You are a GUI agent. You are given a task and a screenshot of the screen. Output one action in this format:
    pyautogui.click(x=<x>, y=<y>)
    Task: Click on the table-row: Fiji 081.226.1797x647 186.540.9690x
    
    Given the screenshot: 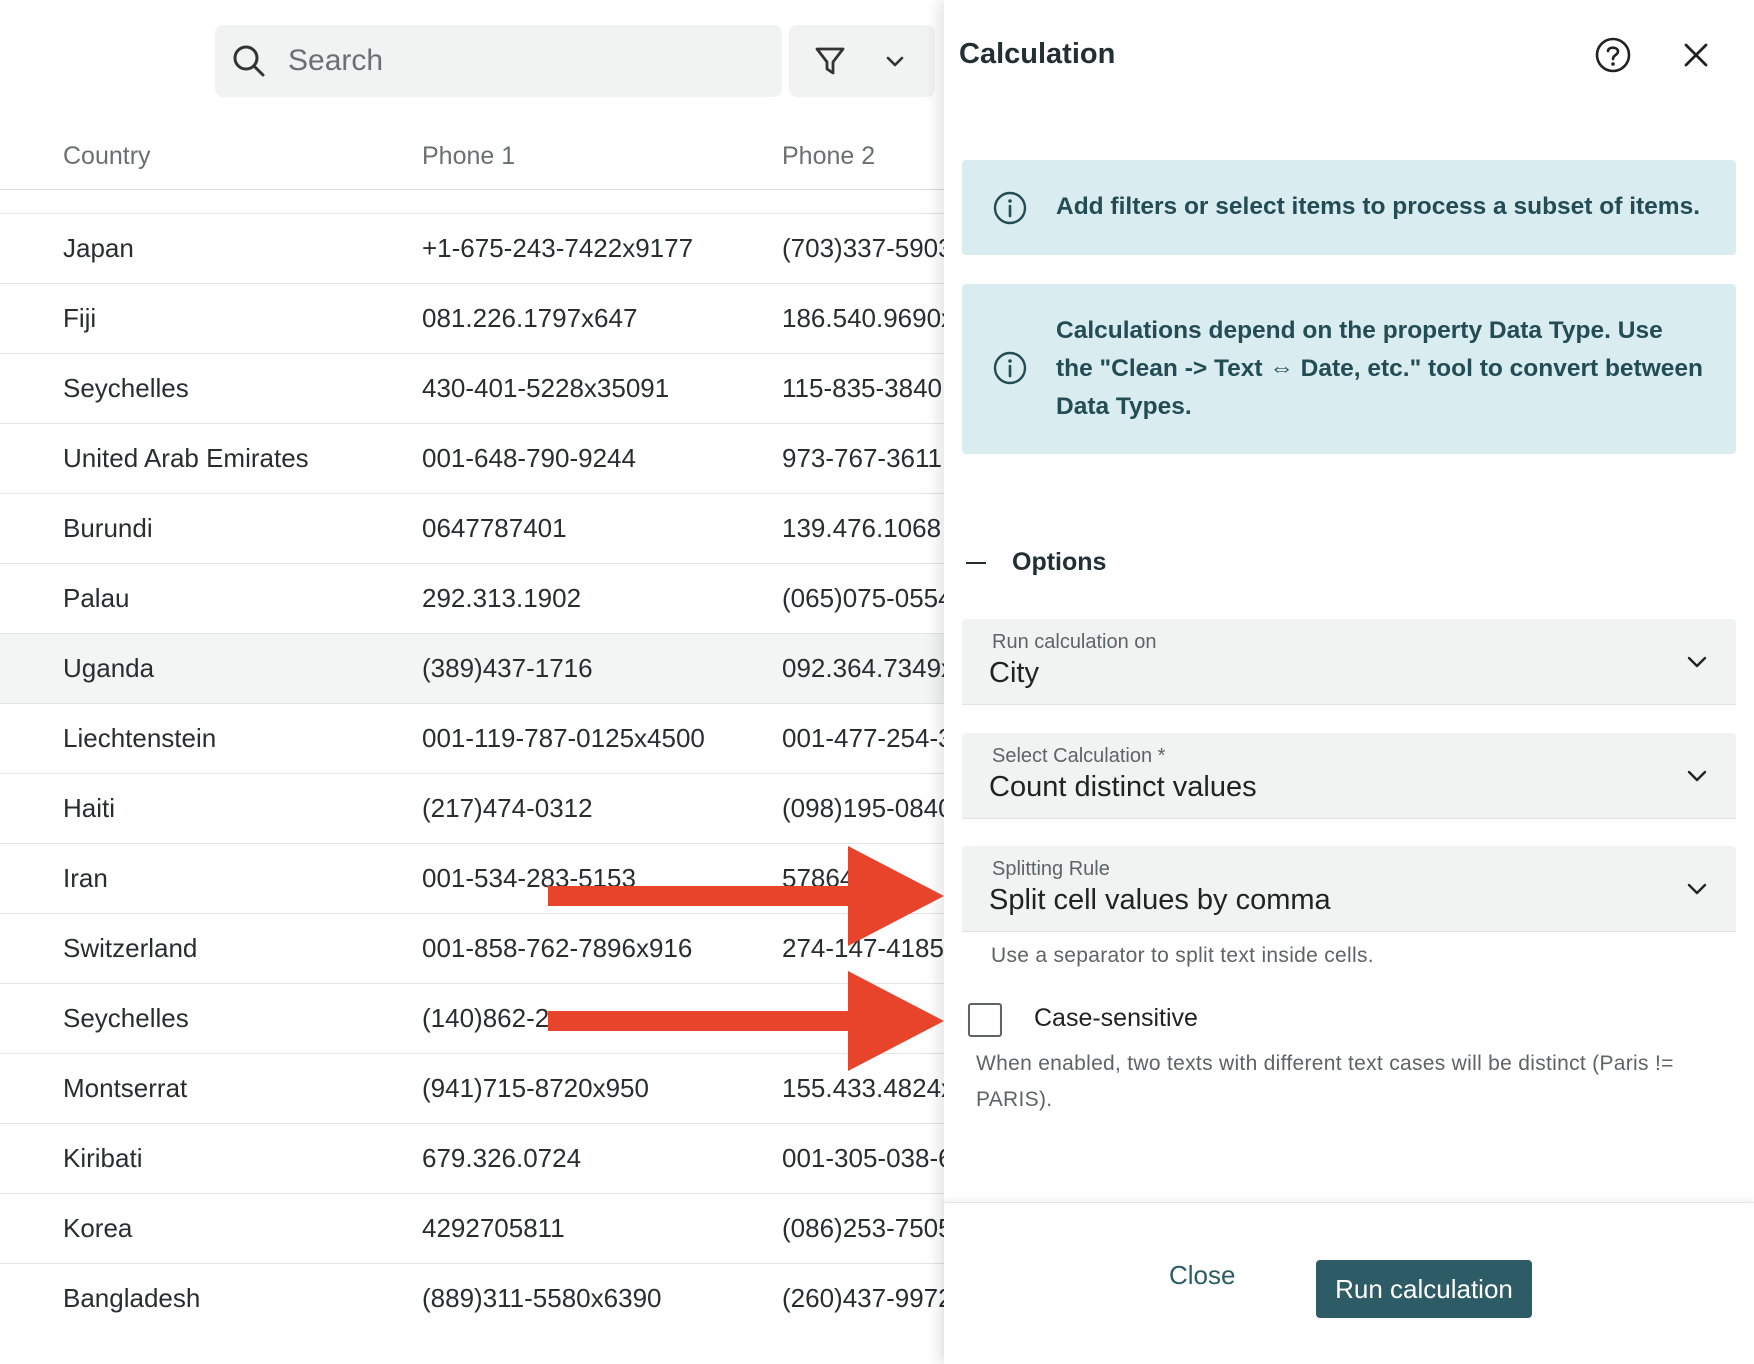 What is the action you would take?
    pyautogui.click(x=472, y=318)
    